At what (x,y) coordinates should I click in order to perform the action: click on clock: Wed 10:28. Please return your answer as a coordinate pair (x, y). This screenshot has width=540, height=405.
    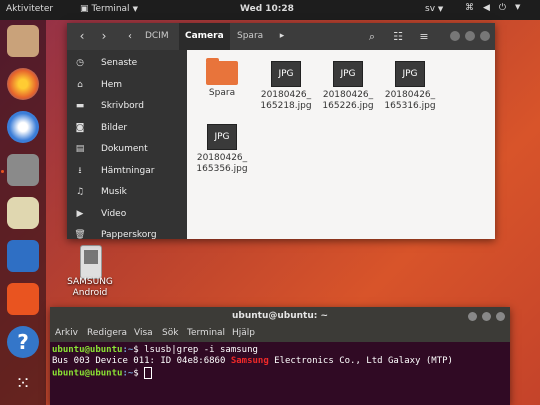
    Looking at the image, I should click on (267, 9).